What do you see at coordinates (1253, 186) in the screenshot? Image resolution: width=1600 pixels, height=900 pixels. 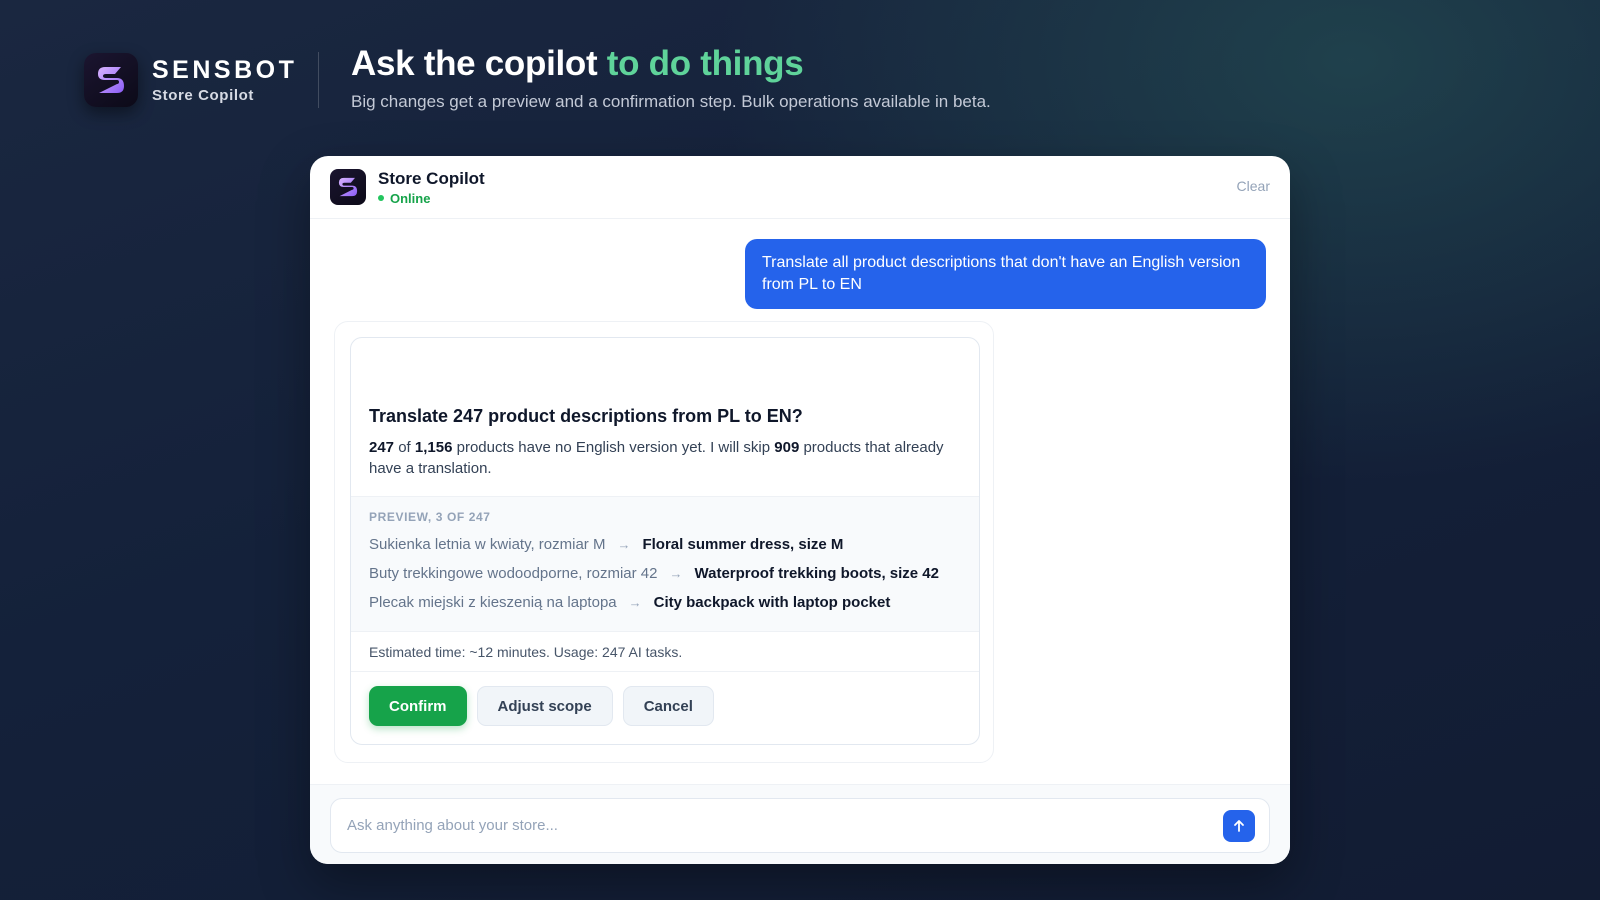 I see `clear-button: Clear` at bounding box center [1253, 186].